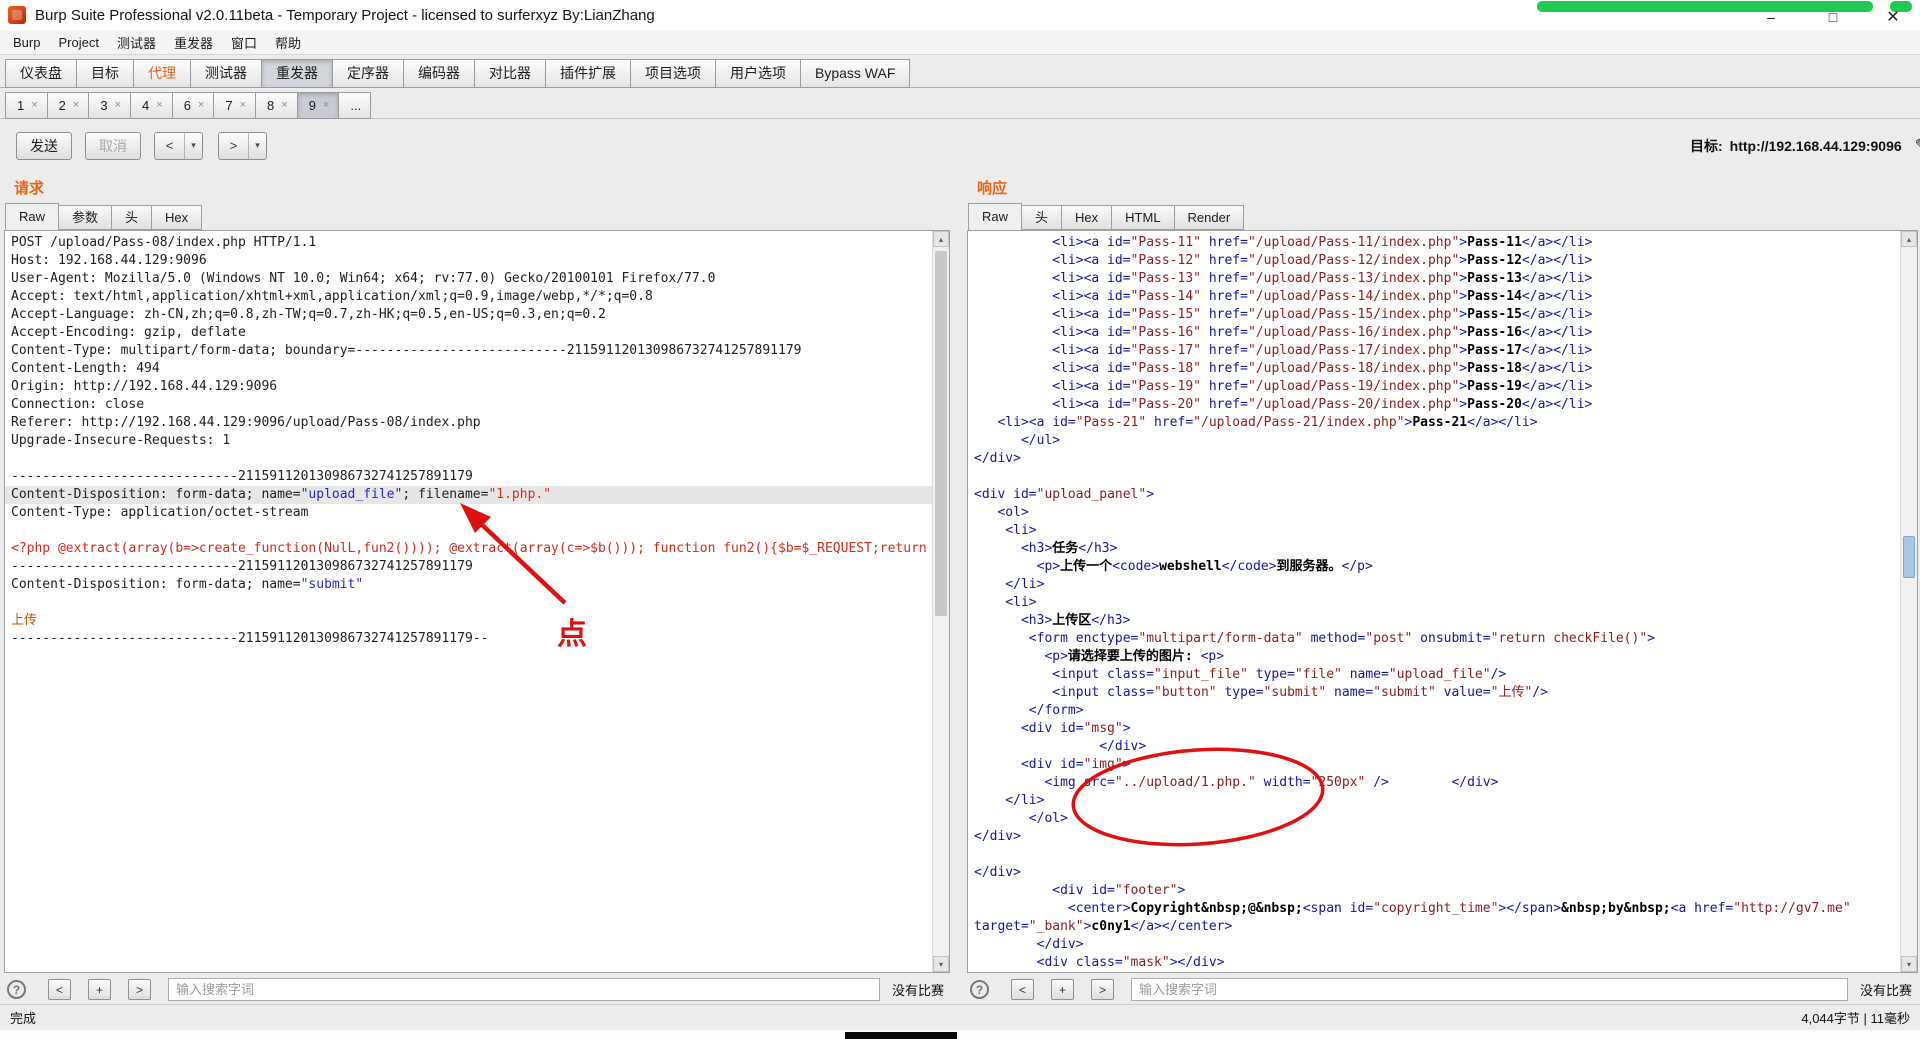 The width and height of the screenshot is (1920, 1039). I want to click on code-line: <li>, so click(1005, 602).